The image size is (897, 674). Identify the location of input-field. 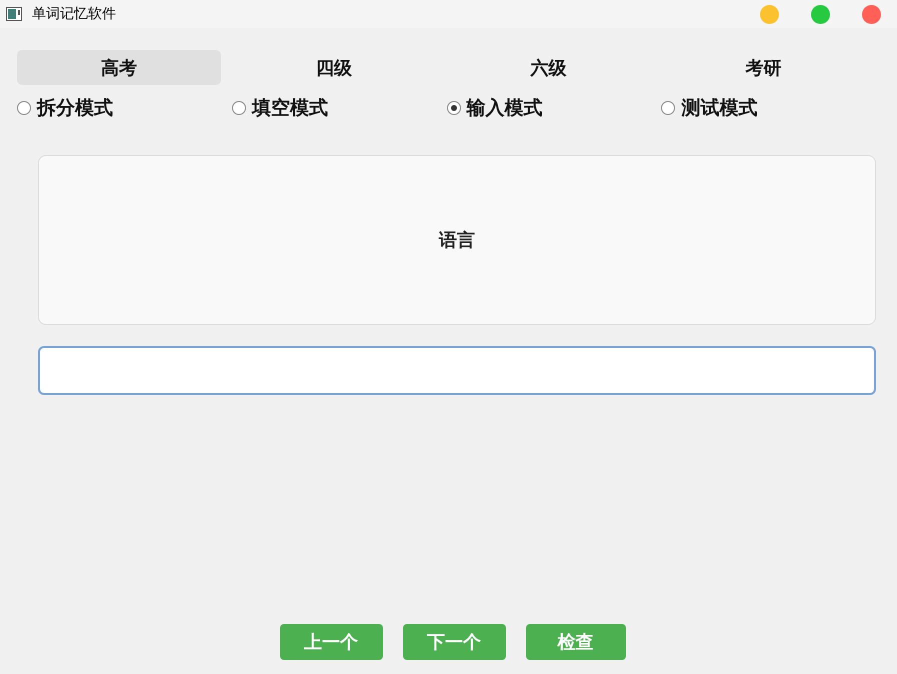
(457, 370).